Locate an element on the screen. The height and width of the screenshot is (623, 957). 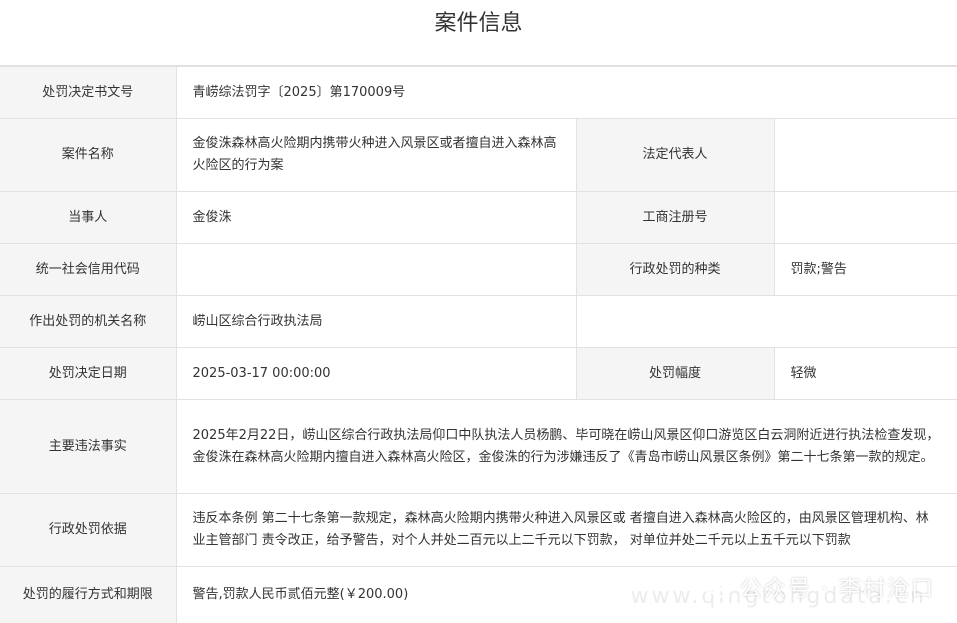
party-label: 当事人 is located at coordinates (88, 217).